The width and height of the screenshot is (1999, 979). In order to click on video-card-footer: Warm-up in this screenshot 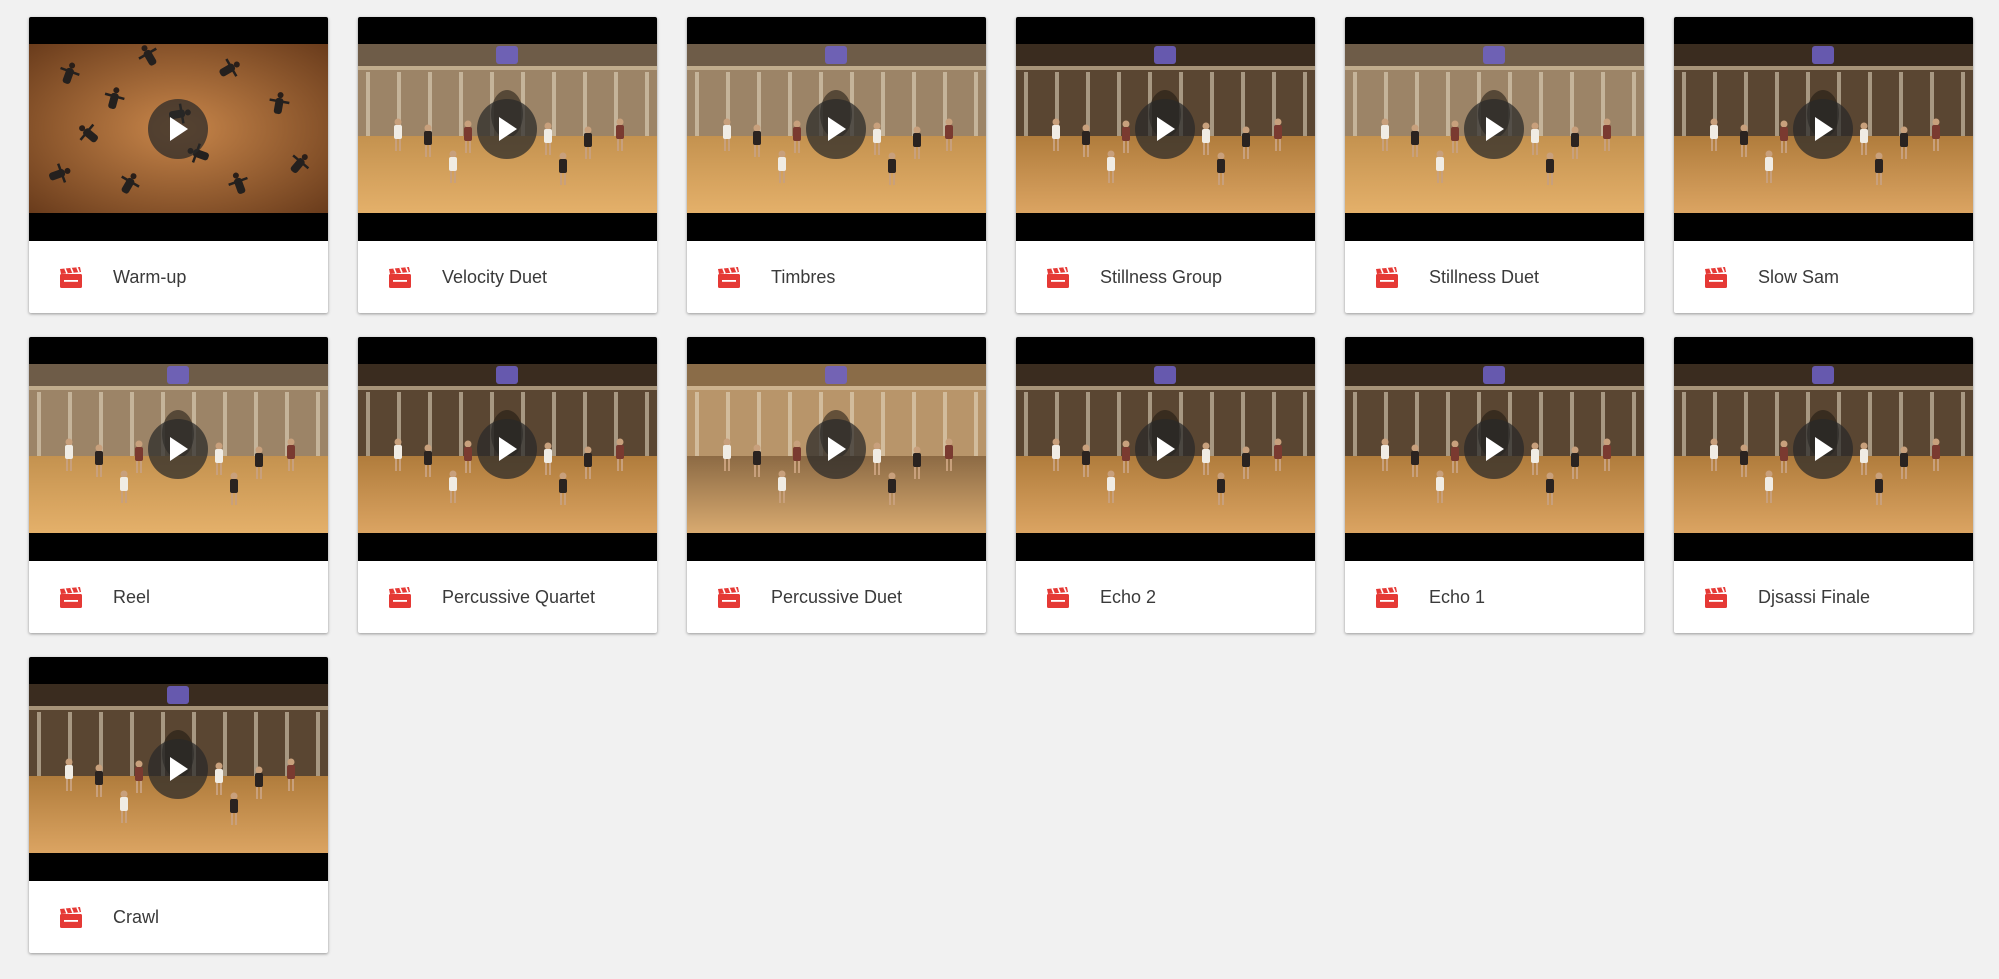, I will do `click(178, 277)`.